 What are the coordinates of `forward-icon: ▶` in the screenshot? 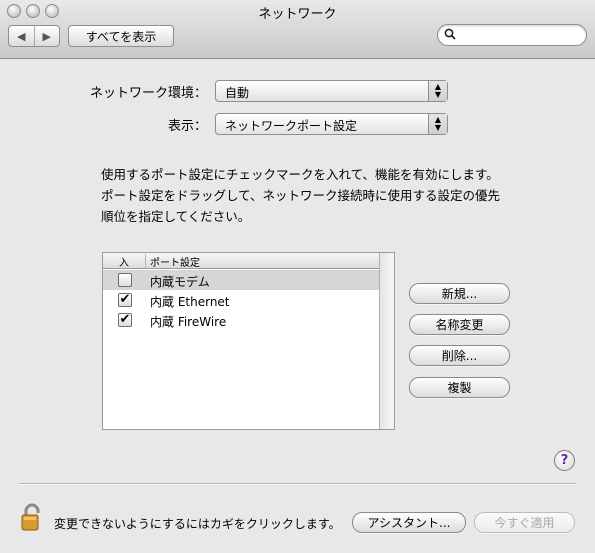 It's located at (46, 36).